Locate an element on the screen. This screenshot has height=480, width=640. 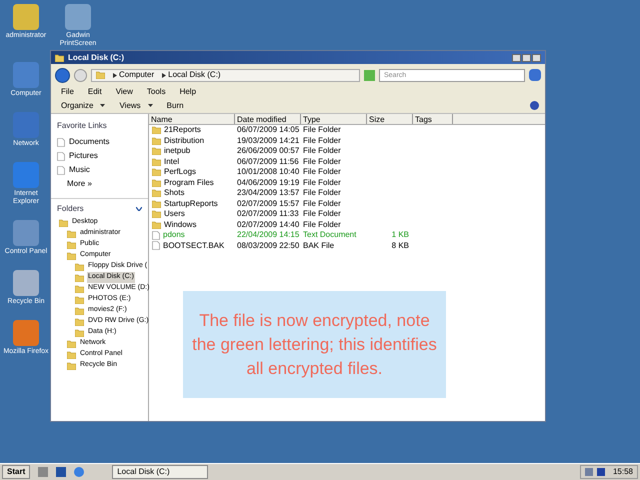
file-name: StartupReports is located at coordinates (191, 203).